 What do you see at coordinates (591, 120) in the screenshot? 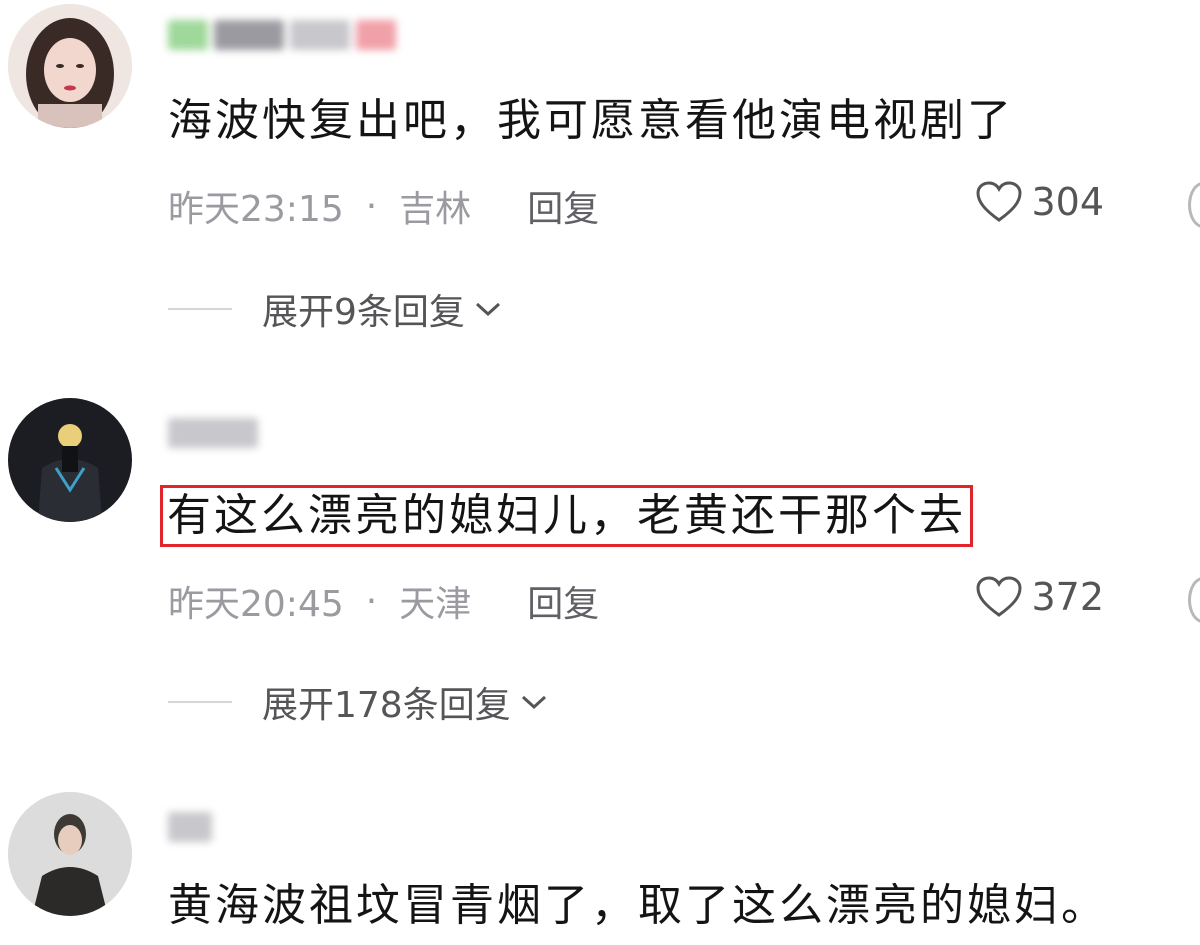
I see `comment-text: 海波快复出吧，我可愿意看他演电视剧了` at bounding box center [591, 120].